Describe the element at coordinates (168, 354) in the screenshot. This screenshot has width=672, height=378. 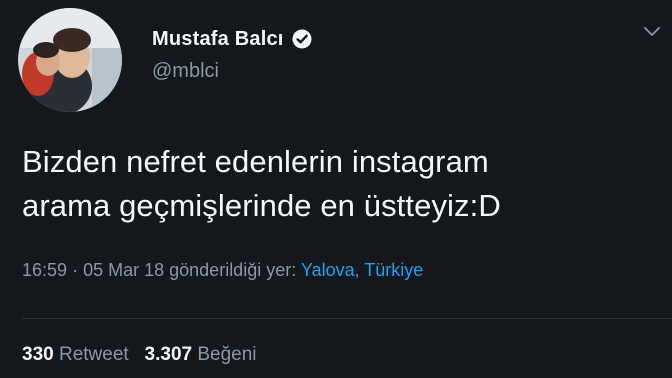
I see `like-count: 3.307` at that location.